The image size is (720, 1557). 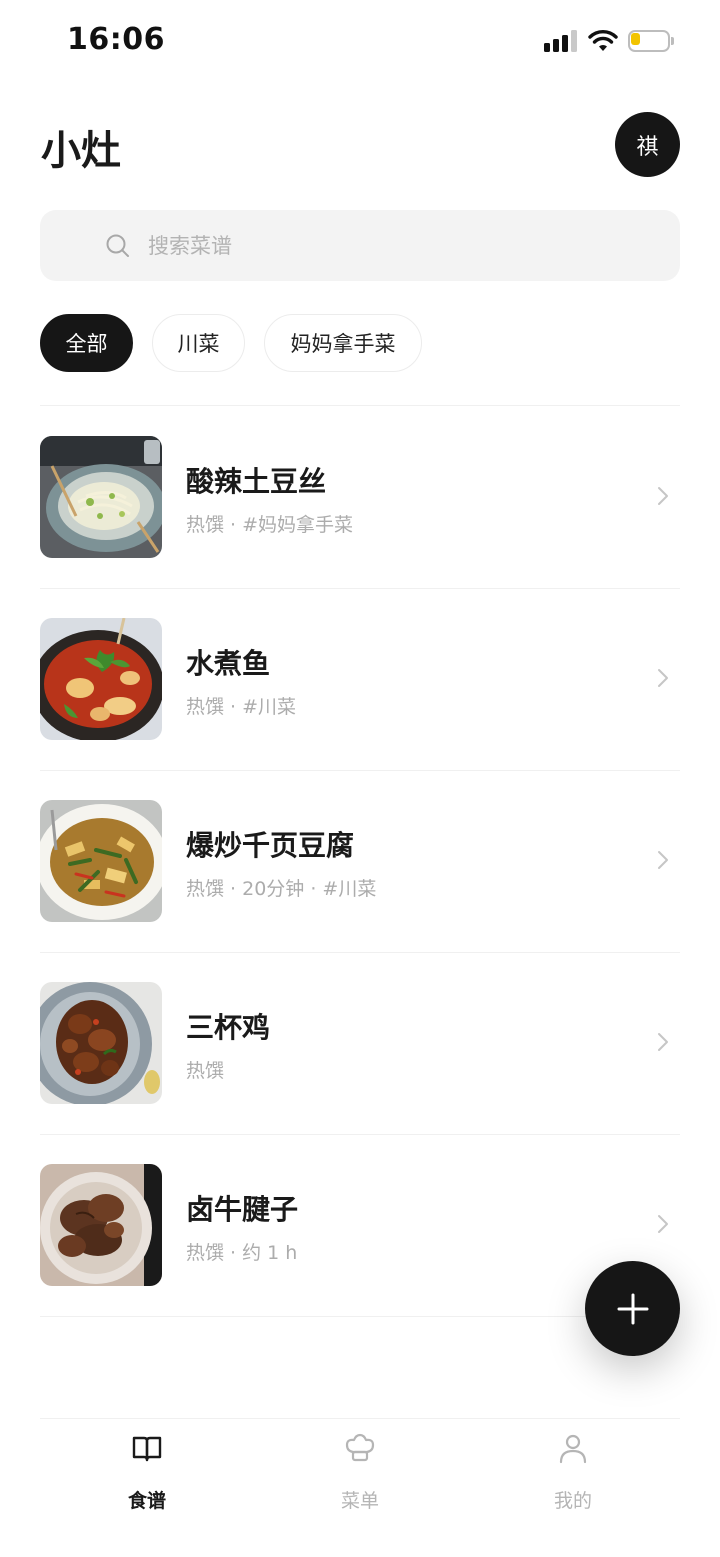 What do you see at coordinates (360, 861) in the screenshot?
I see `recipe-row: 爆炒千页豆腐 热馔 · 20分钟 · #川菜` at bounding box center [360, 861].